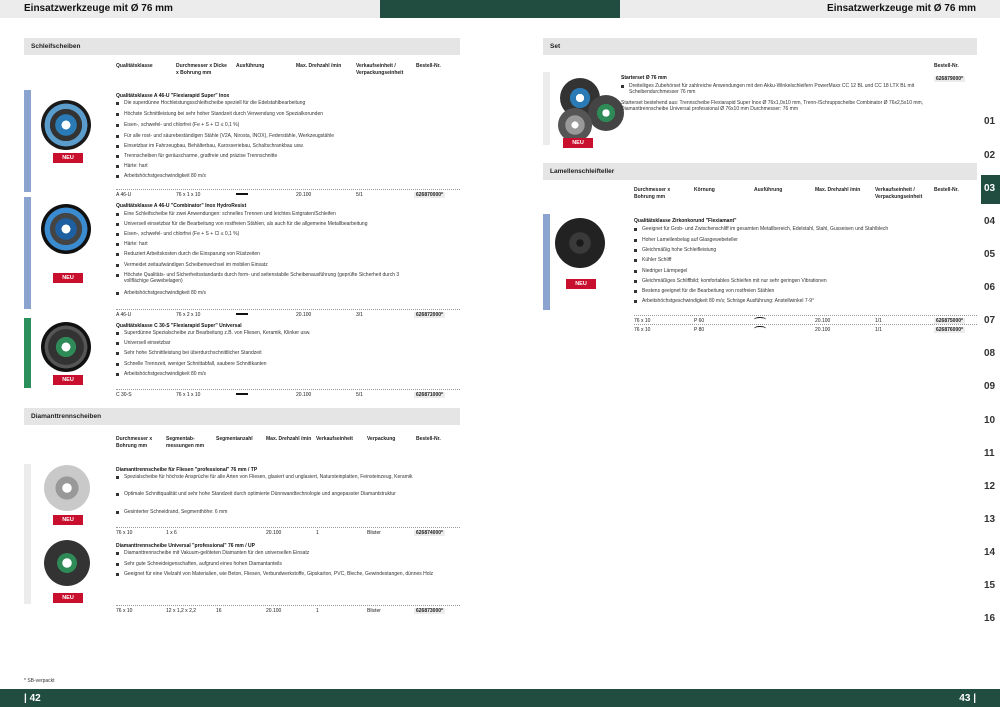 The width and height of the screenshot is (1000, 707). What do you see at coordinates (990, 421) in the screenshot?
I see `chapter-tab-10: 10` at bounding box center [990, 421].